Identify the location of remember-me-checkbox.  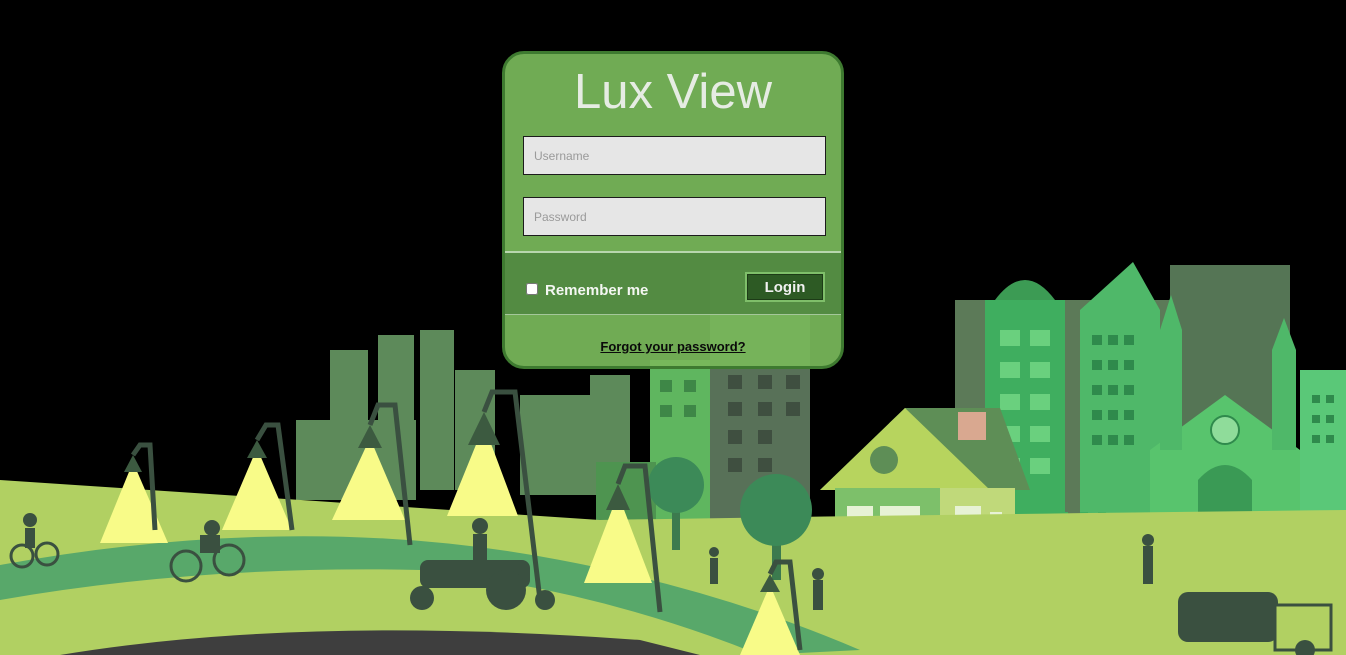
(532, 289).